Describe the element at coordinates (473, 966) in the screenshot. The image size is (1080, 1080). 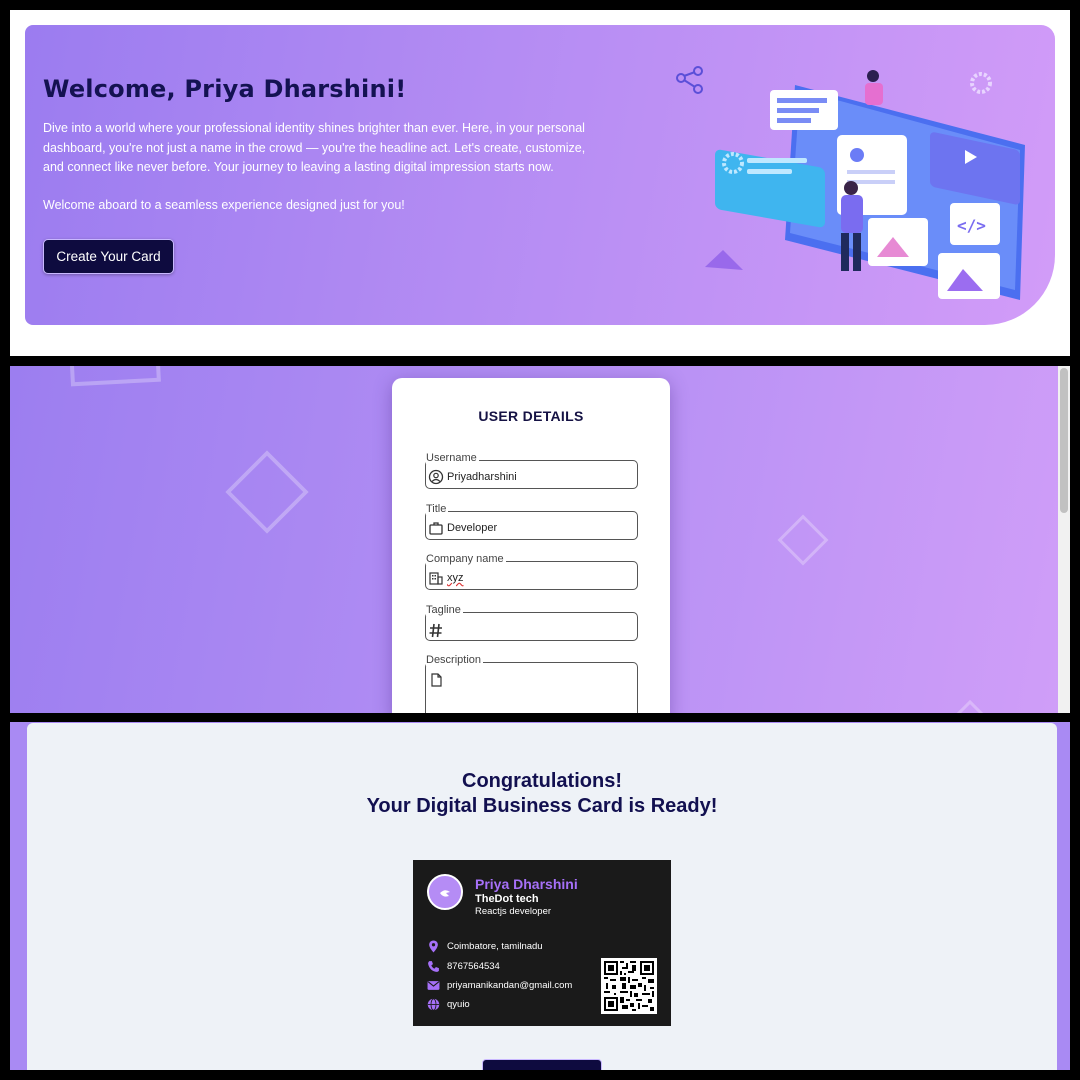
I see `card-phone: 8767564534` at that location.